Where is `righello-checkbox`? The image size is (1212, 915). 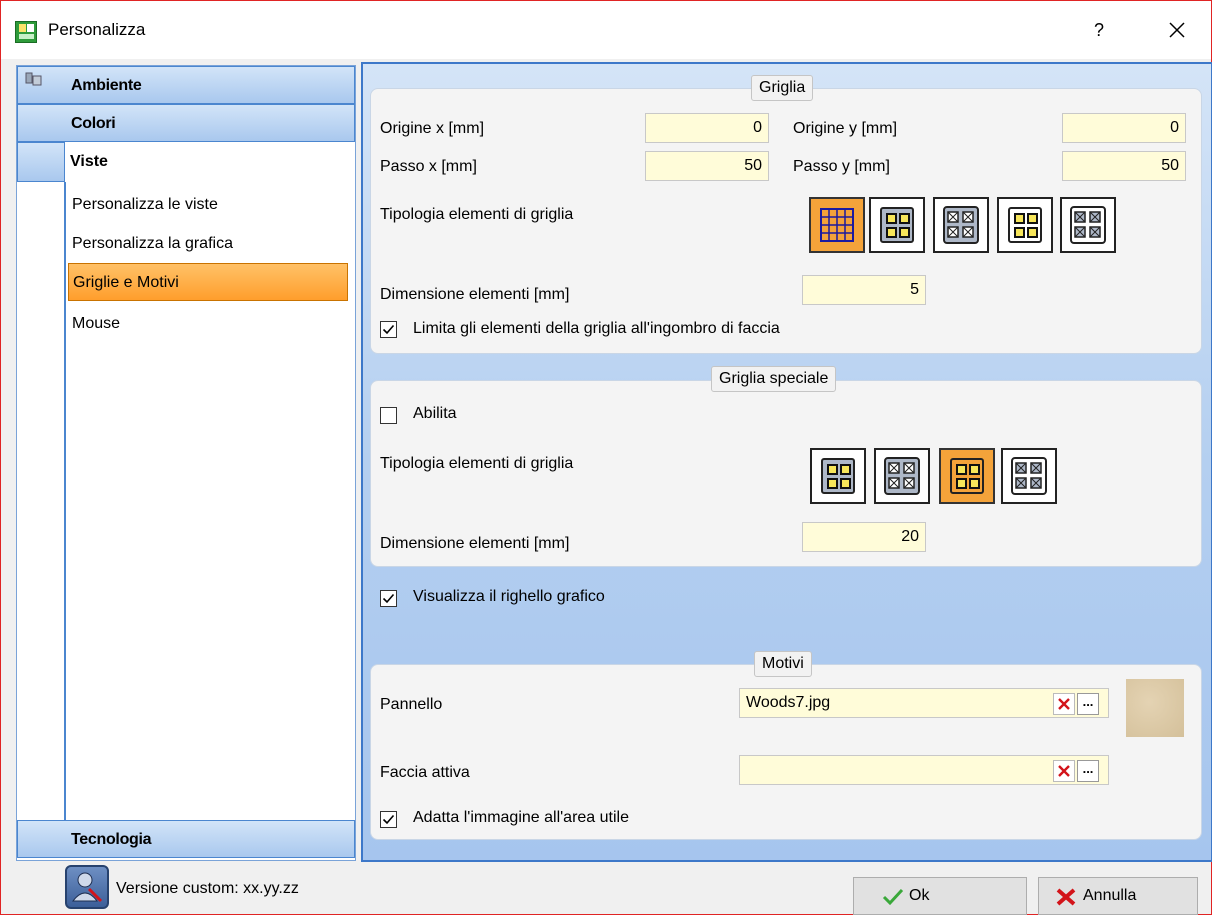 righello-checkbox is located at coordinates (388, 598).